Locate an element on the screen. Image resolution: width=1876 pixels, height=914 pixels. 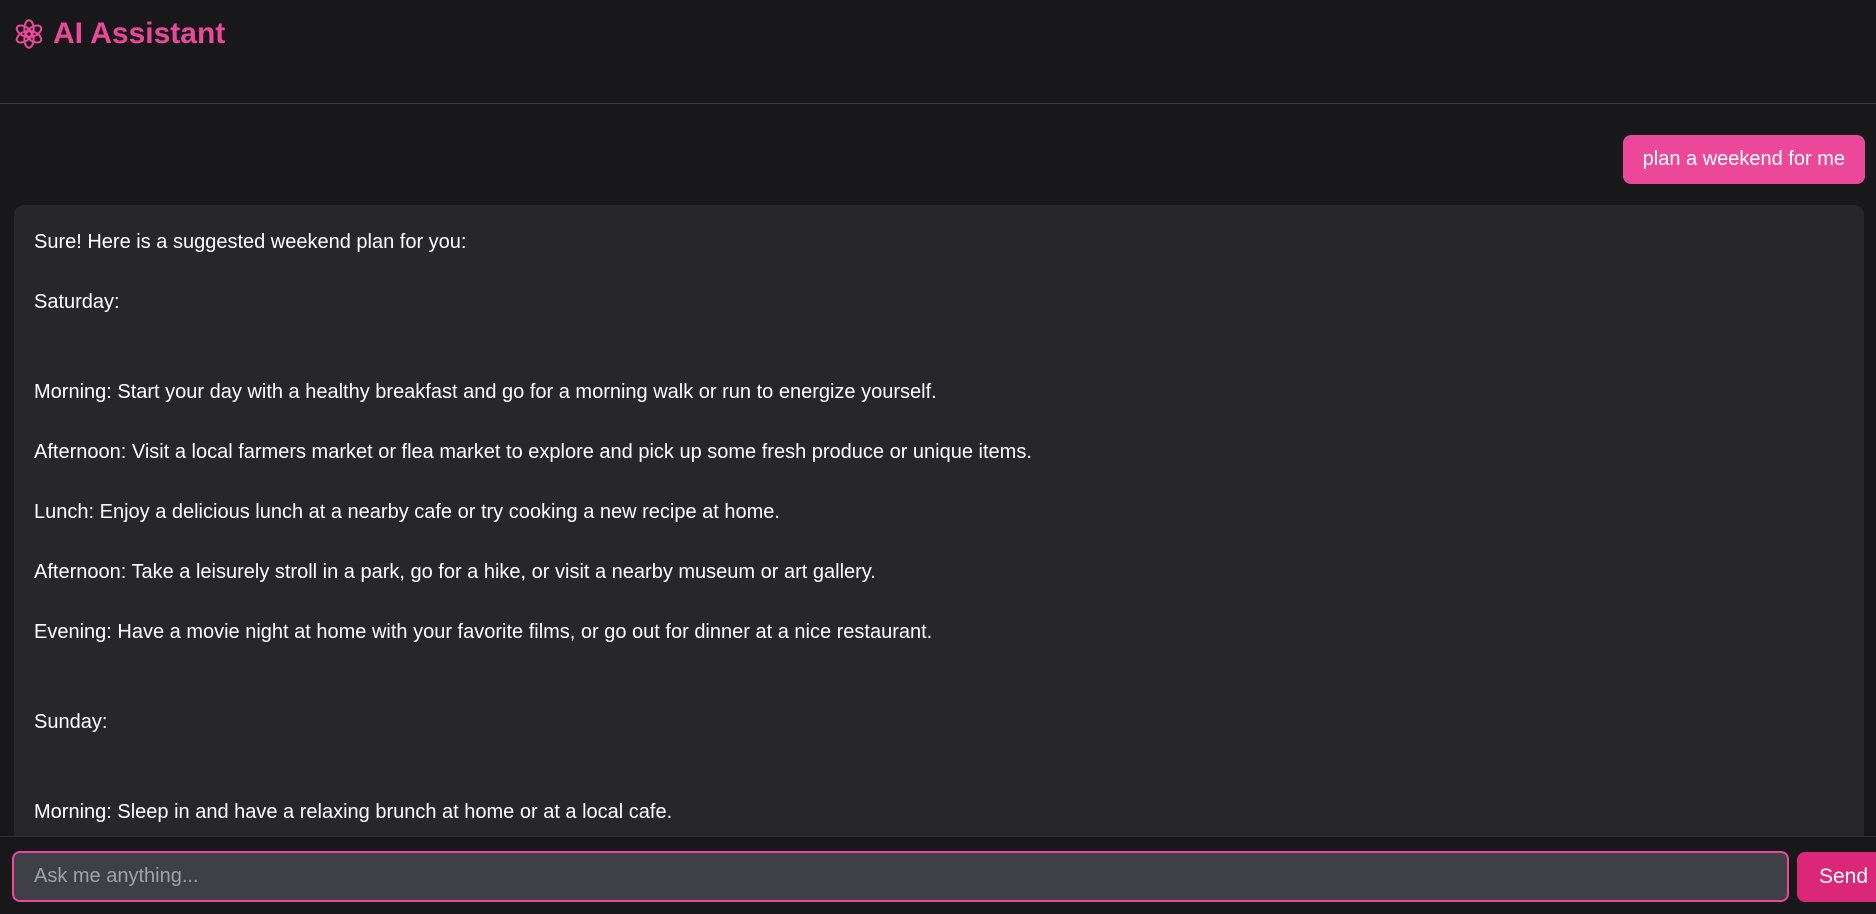
user-message: plan a weekend for me is located at coordinates (1743, 159).